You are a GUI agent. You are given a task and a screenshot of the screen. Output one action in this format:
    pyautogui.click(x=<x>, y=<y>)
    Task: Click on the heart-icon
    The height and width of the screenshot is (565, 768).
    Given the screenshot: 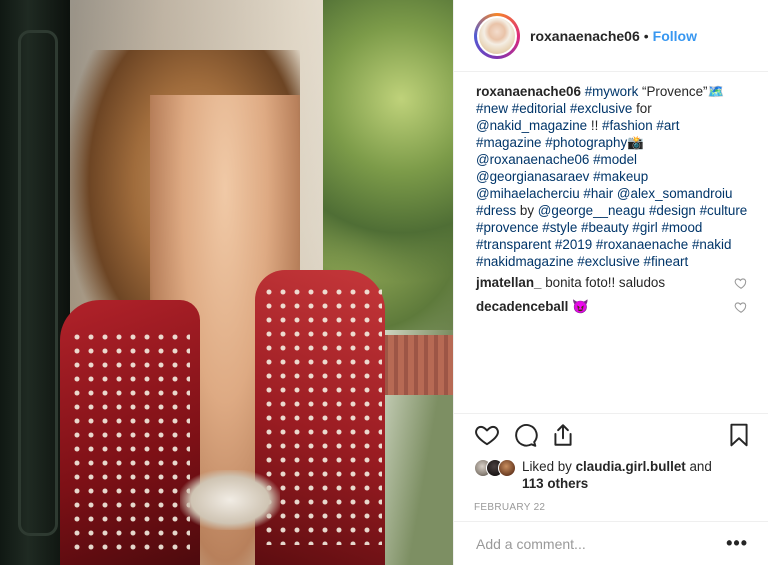 What is the action you would take?
    pyautogui.click(x=487, y=435)
    